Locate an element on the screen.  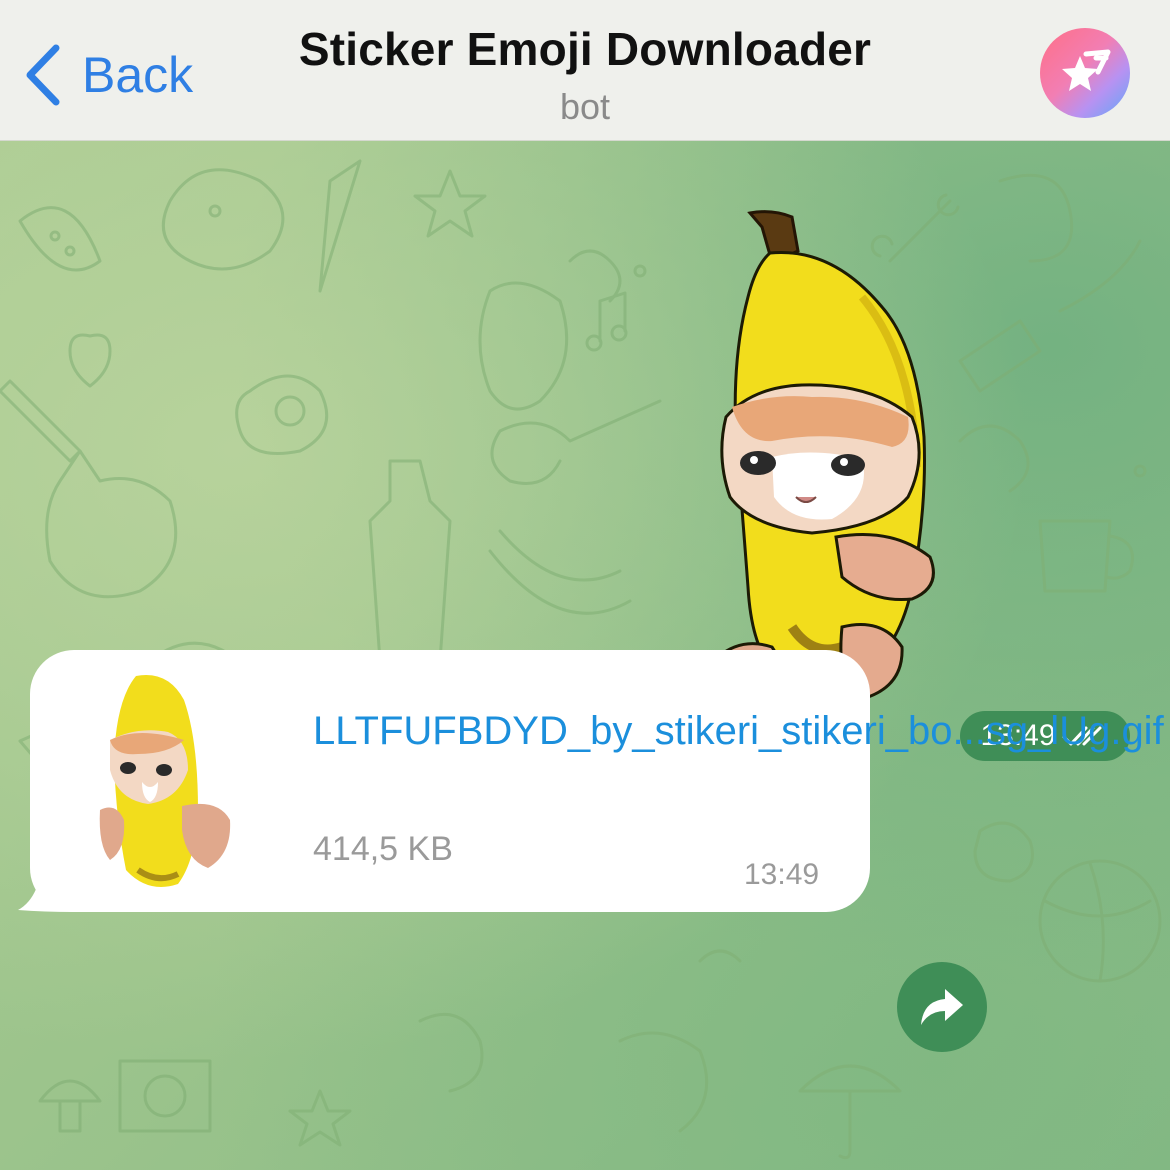
bot-avatar-star-icon is located at coordinates (1086, 70).